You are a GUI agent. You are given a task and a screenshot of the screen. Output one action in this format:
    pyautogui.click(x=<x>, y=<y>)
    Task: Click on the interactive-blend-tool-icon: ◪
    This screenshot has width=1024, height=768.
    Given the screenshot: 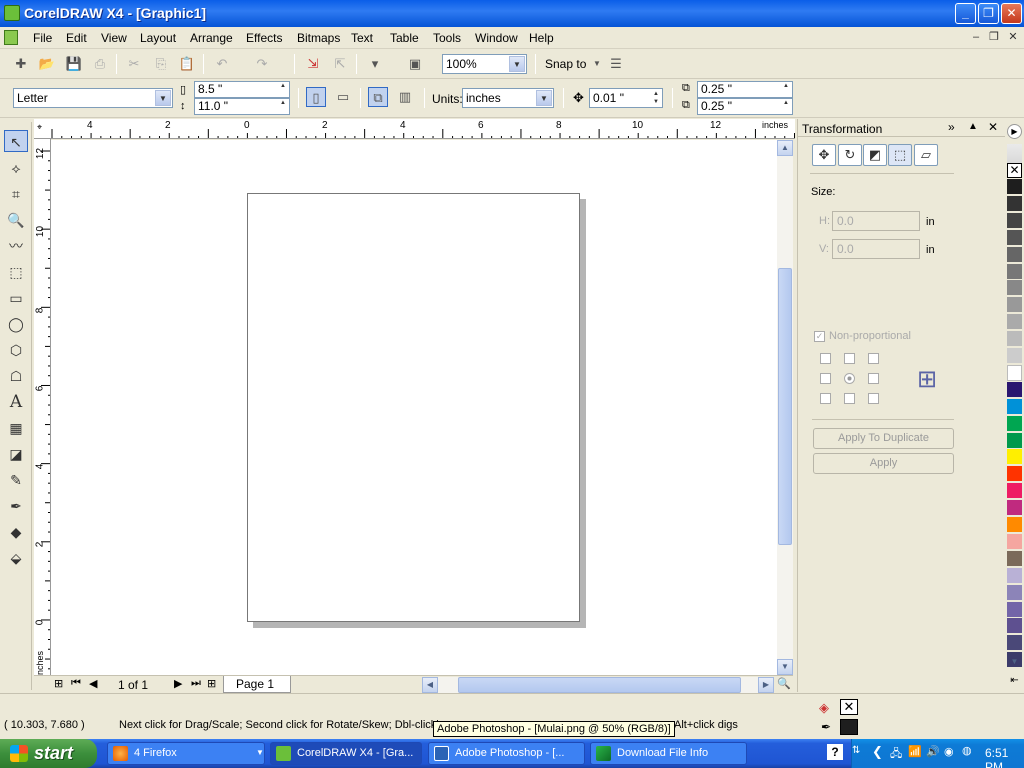 What is the action you would take?
    pyautogui.click(x=16, y=454)
    